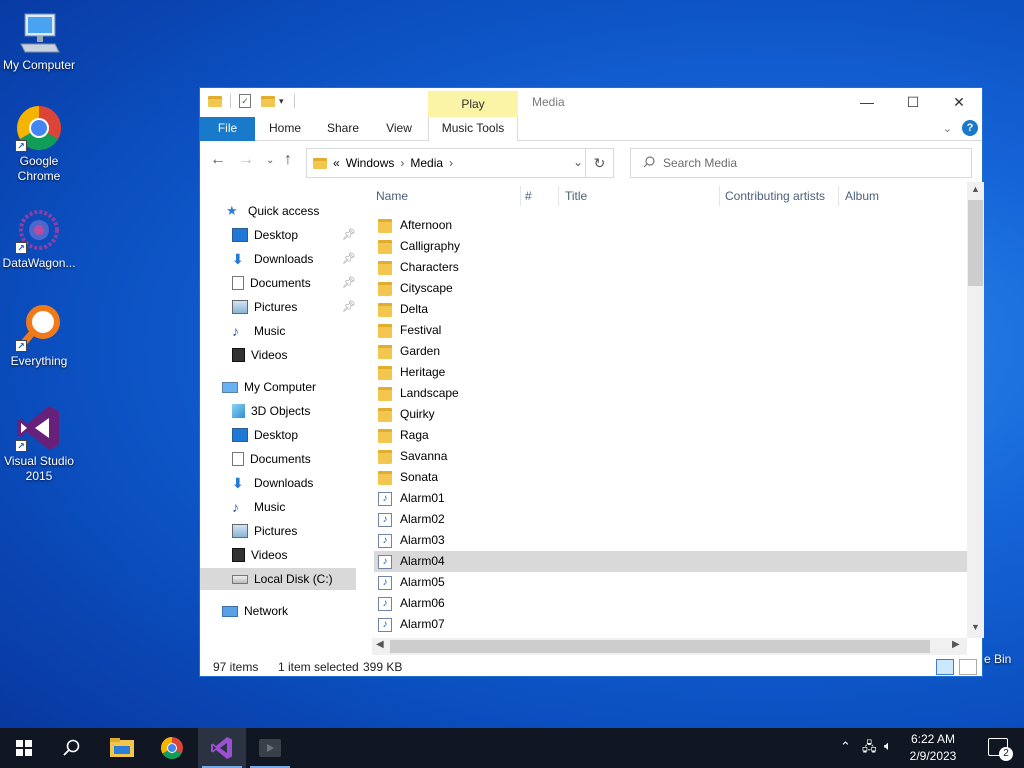 This screenshot has height=768, width=1024. I want to click on help-icon: ?, so click(970, 128).